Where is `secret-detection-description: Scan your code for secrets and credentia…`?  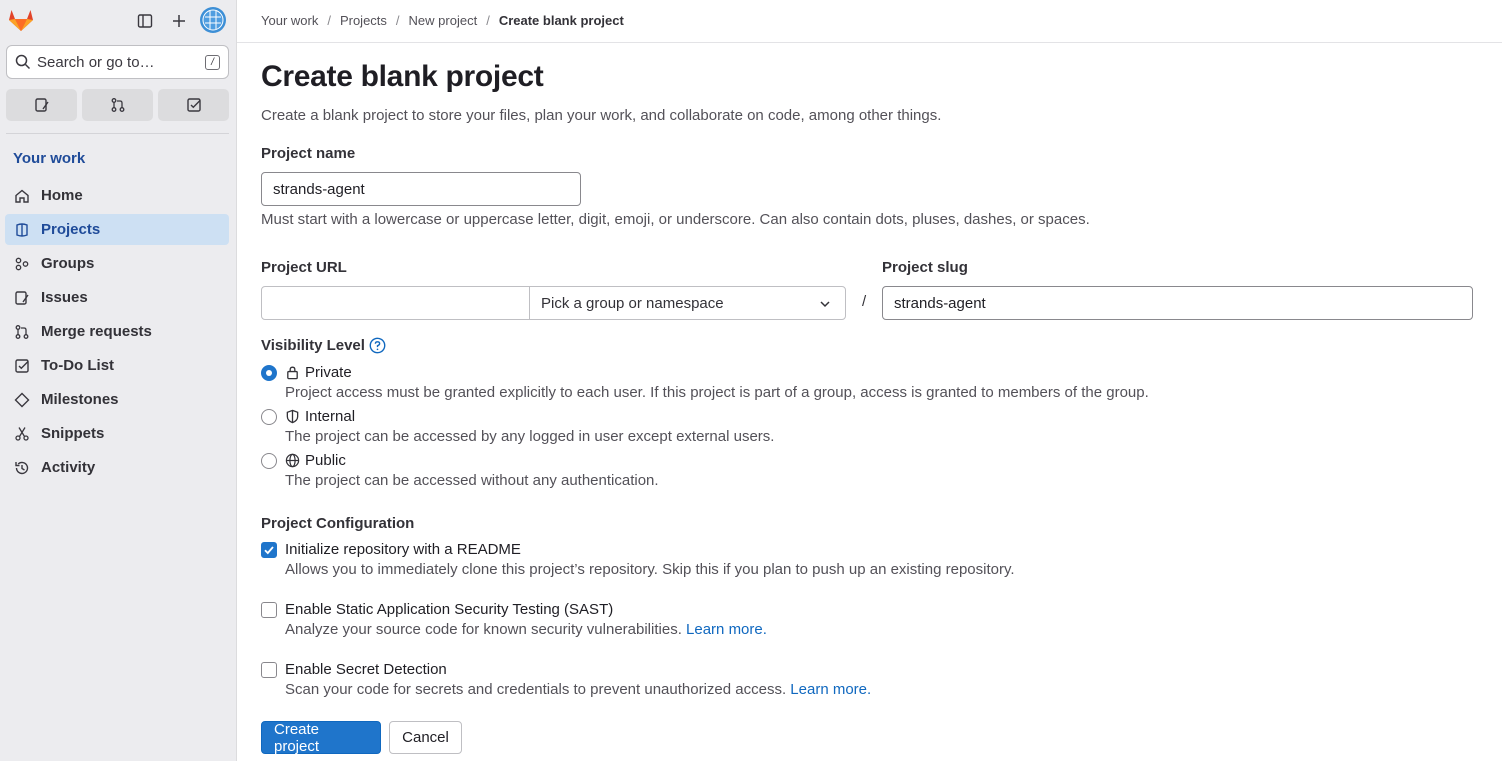 secret-detection-description: Scan your code for secrets and credentia… is located at coordinates (578, 689).